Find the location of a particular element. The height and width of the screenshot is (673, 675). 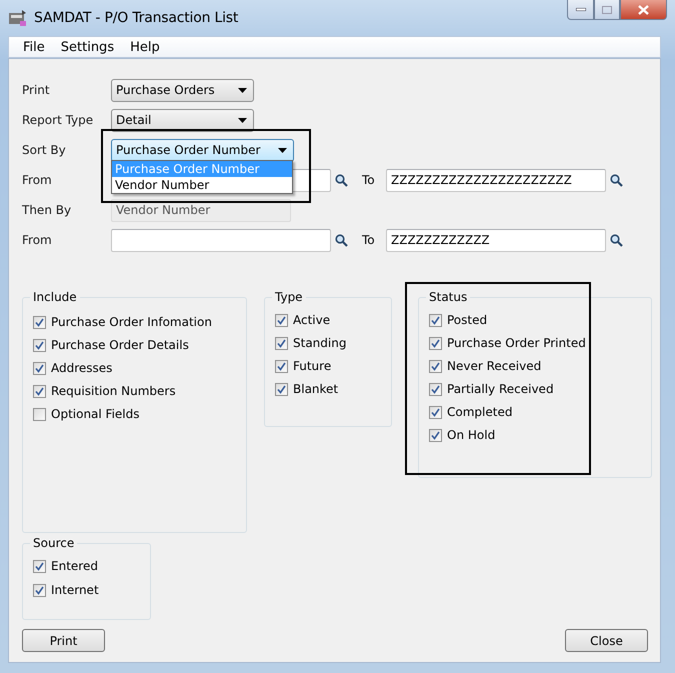

field-label: Print is located at coordinates (36, 90).